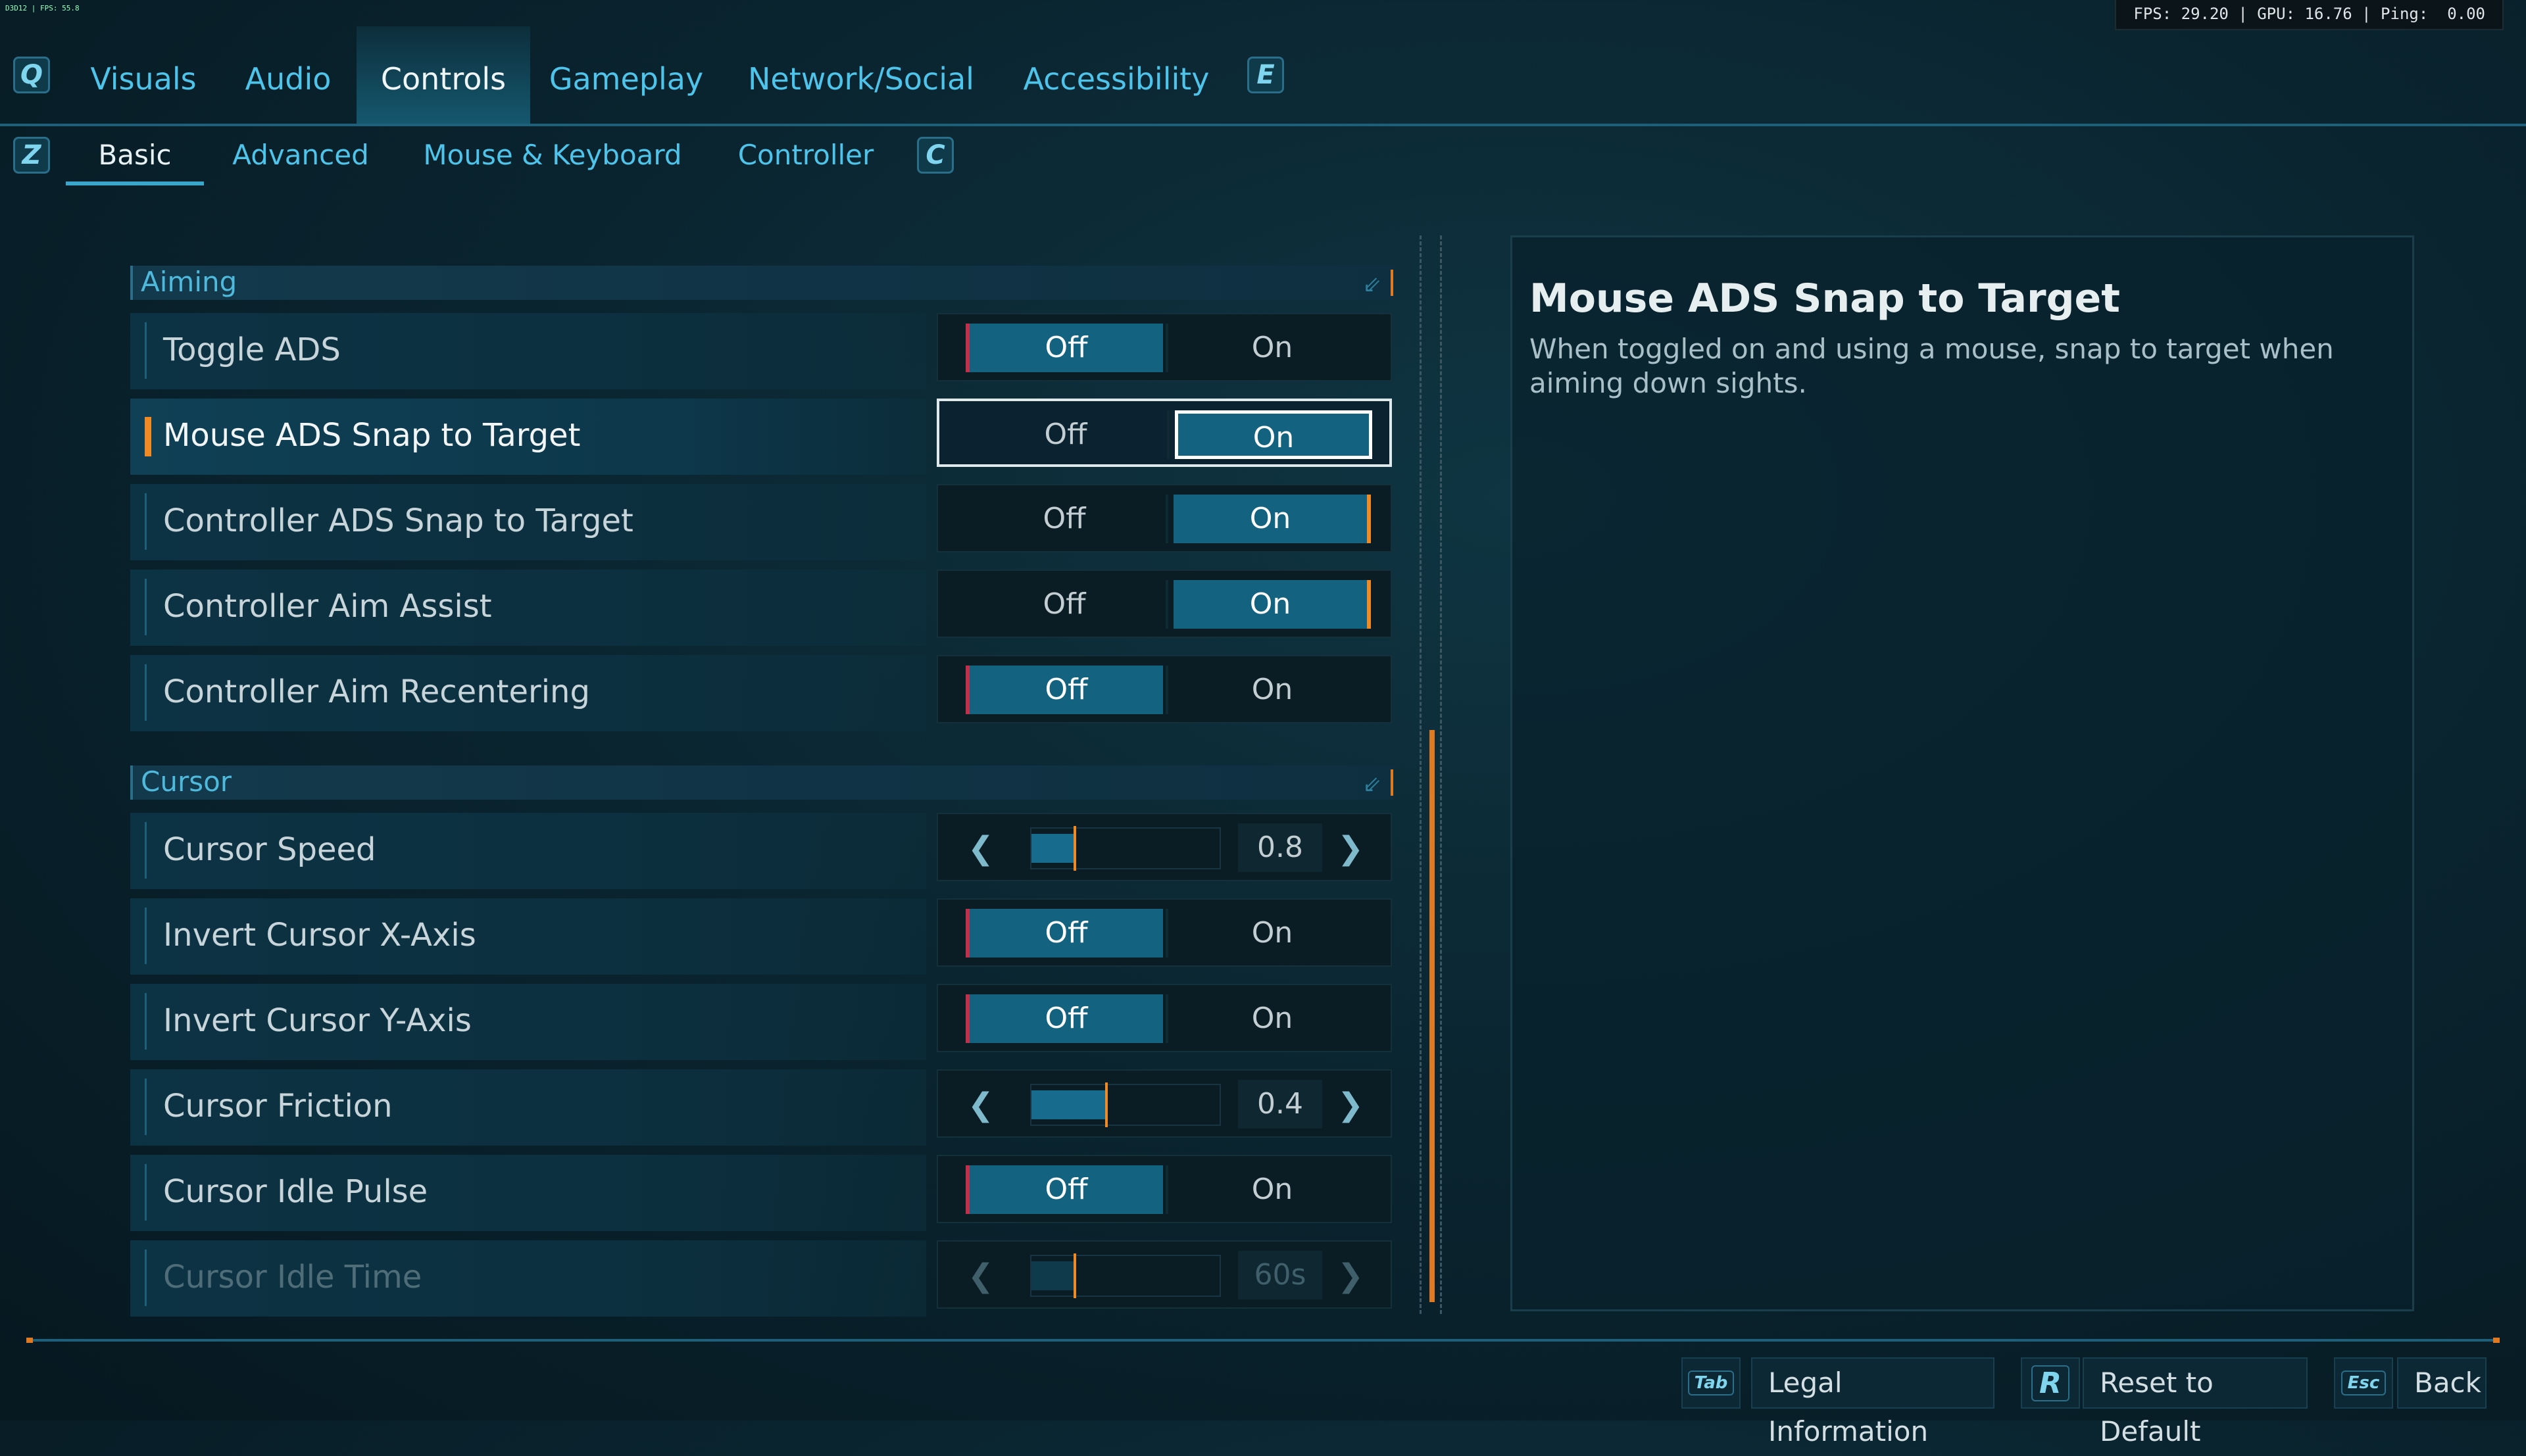 The height and width of the screenshot is (1456, 2526). What do you see at coordinates (376, 691) in the screenshot?
I see `setting-label: Controller Aim Recentering` at bounding box center [376, 691].